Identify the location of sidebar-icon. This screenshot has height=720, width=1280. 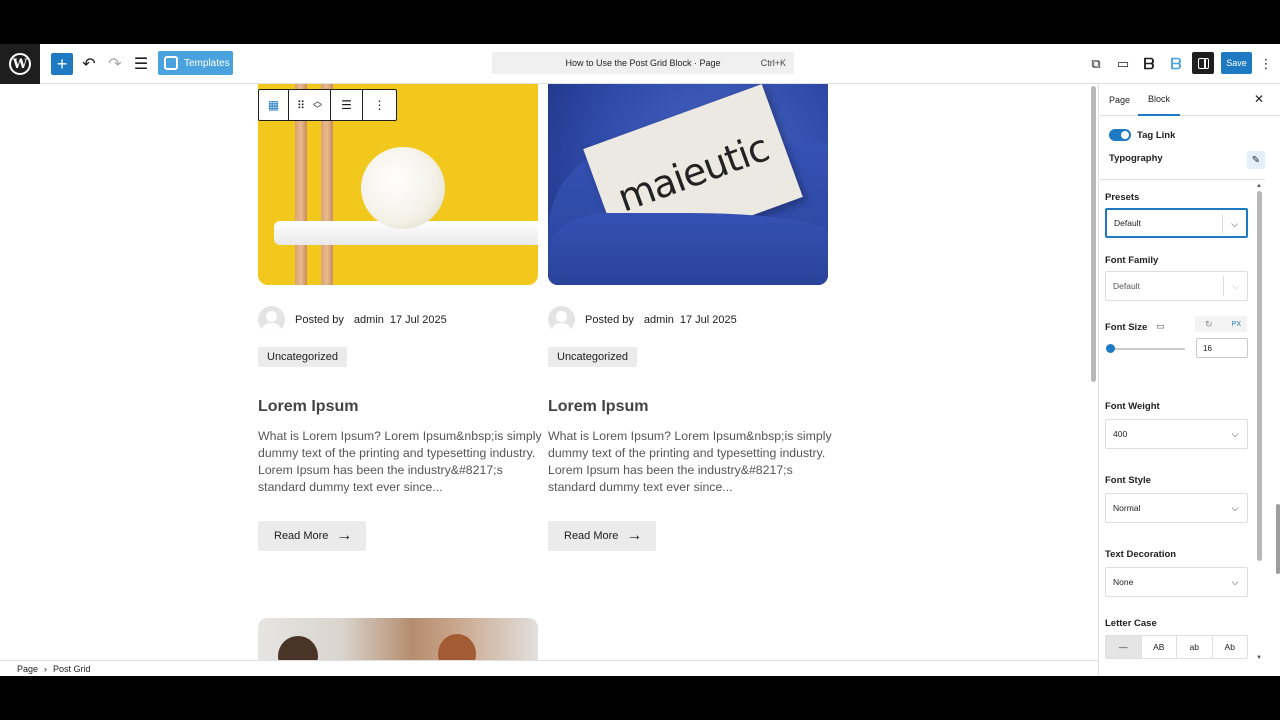
(1203, 63).